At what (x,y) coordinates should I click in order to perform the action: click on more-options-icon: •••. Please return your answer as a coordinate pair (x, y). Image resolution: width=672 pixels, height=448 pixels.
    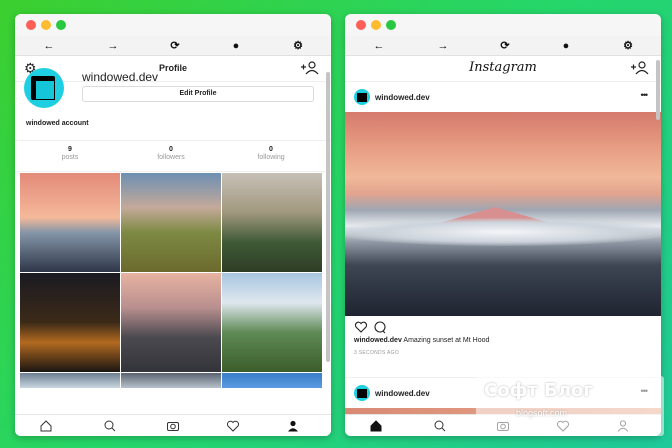
    Looking at the image, I should click on (645, 95).